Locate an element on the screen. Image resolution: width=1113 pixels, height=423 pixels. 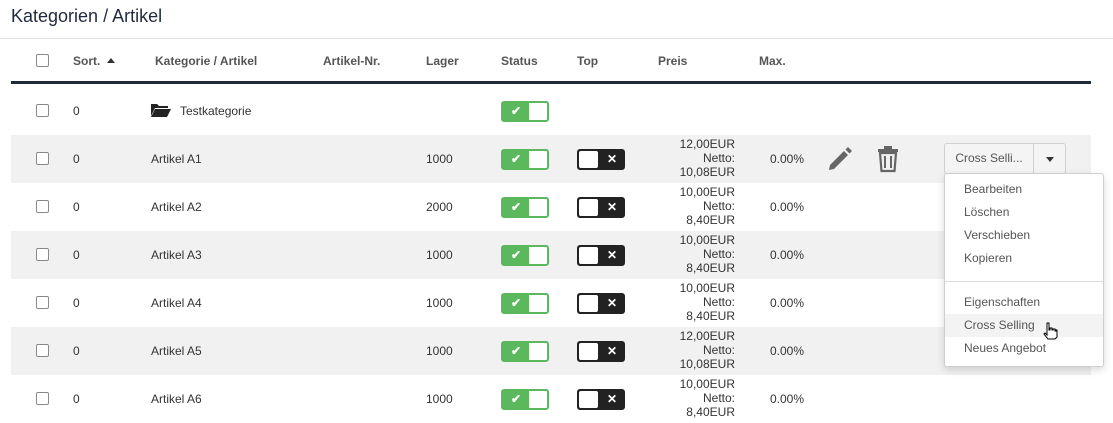
menu-item-kopieren: Kopieren is located at coordinates (1024, 258).